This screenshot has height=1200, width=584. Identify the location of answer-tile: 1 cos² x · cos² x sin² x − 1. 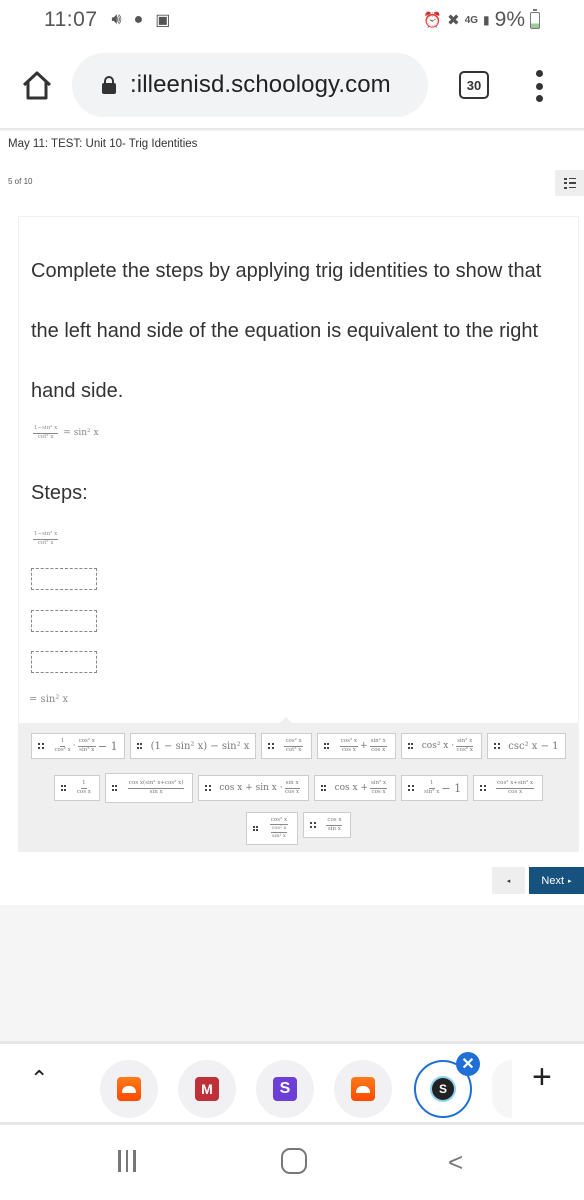
(78, 746).